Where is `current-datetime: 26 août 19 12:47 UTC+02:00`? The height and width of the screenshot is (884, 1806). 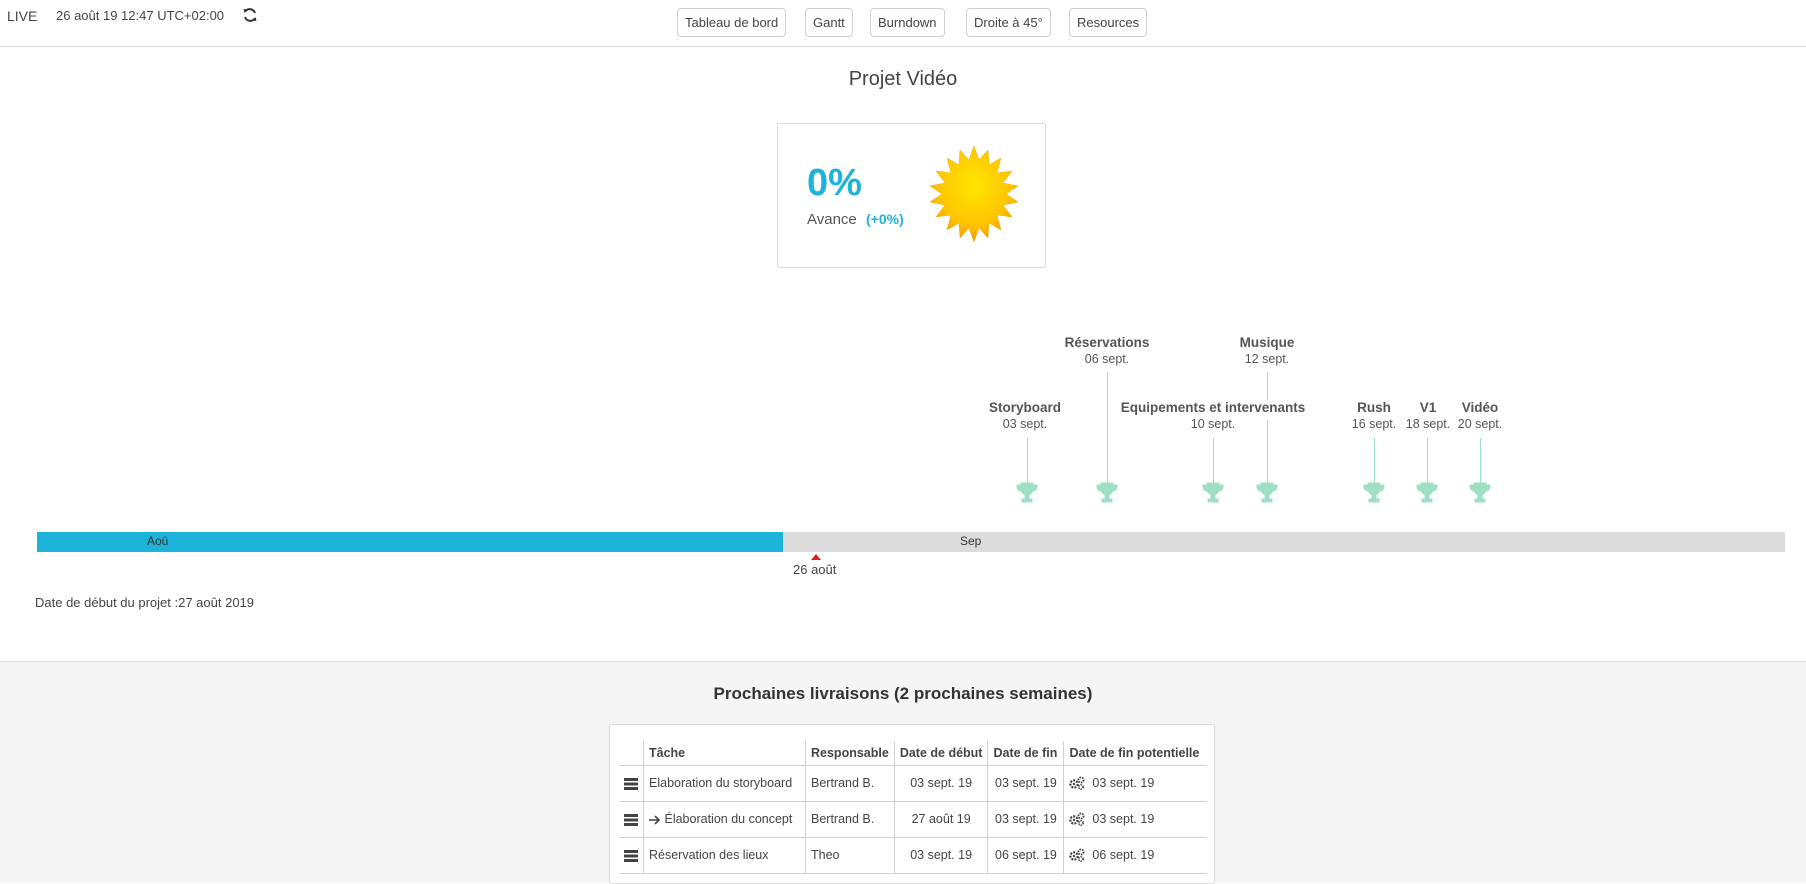
current-datetime: 26 août 19 12:47 UTC+02:00 is located at coordinates (140, 15).